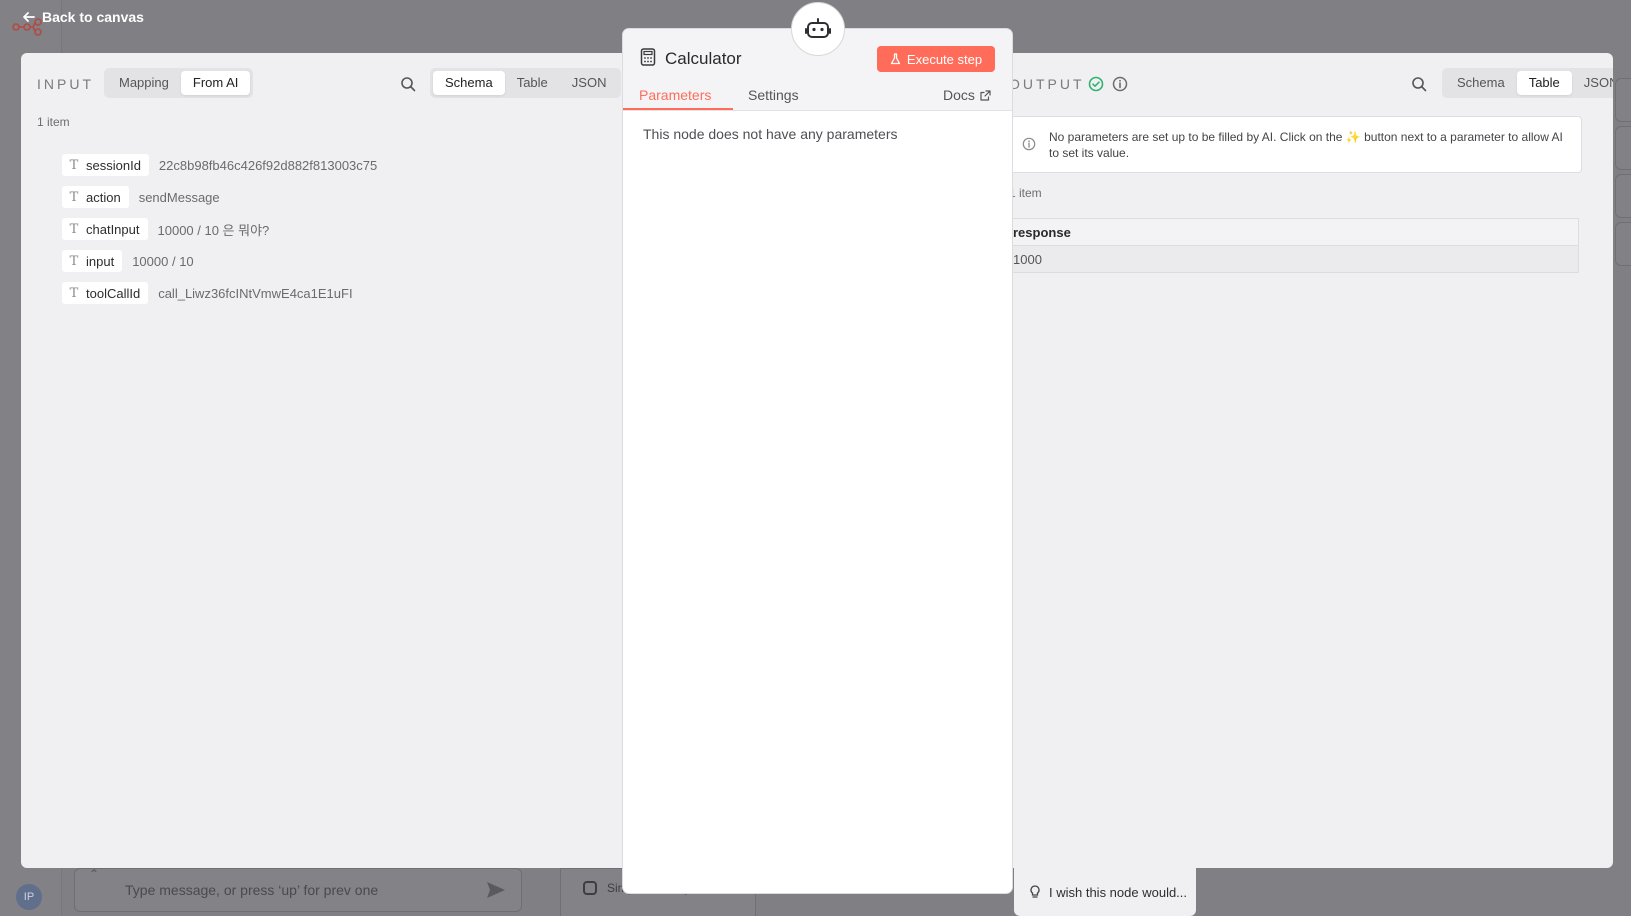 This screenshot has height=916, width=1631. I want to click on field-pill: T sessionId, so click(105, 165).